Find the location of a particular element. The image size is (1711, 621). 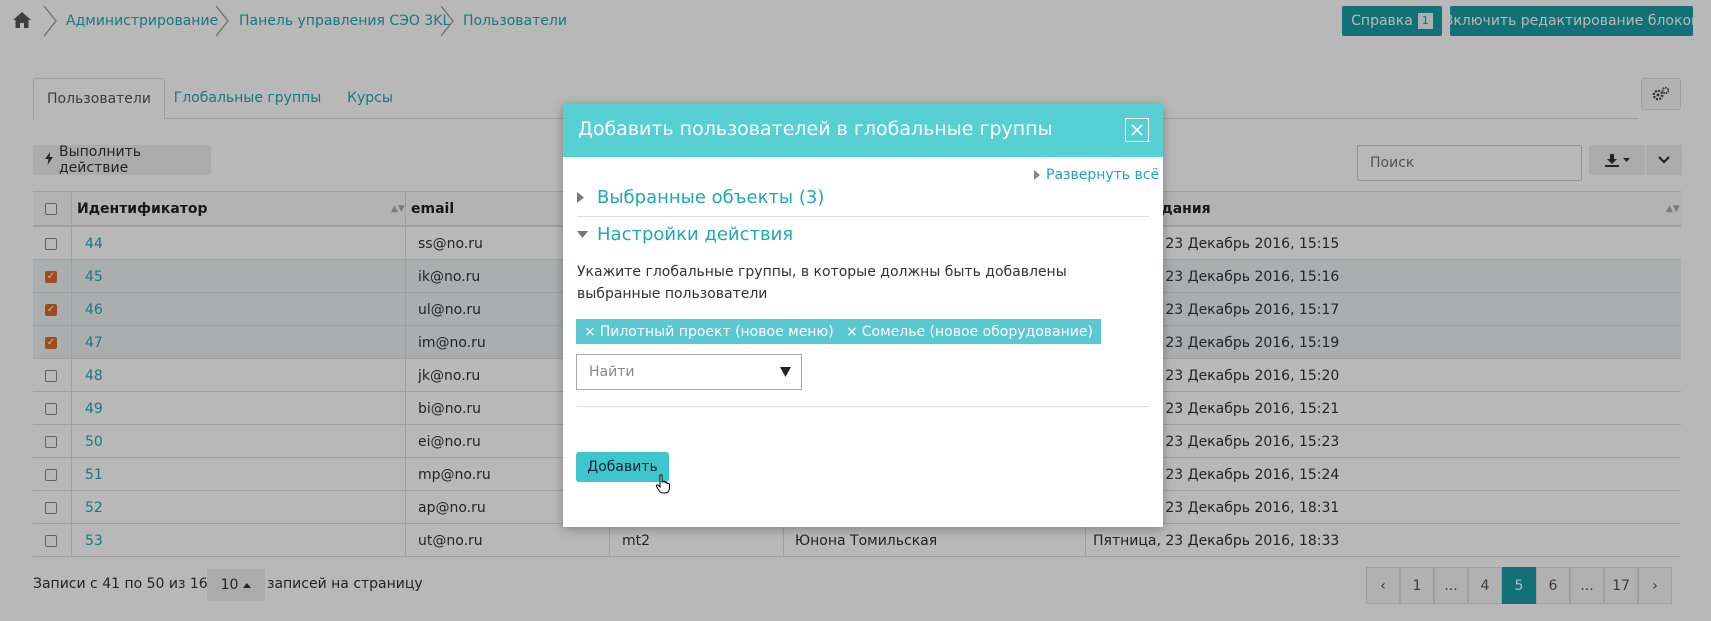

group-tag-label: Пилотный проект (новое меню) is located at coordinates (716, 331).